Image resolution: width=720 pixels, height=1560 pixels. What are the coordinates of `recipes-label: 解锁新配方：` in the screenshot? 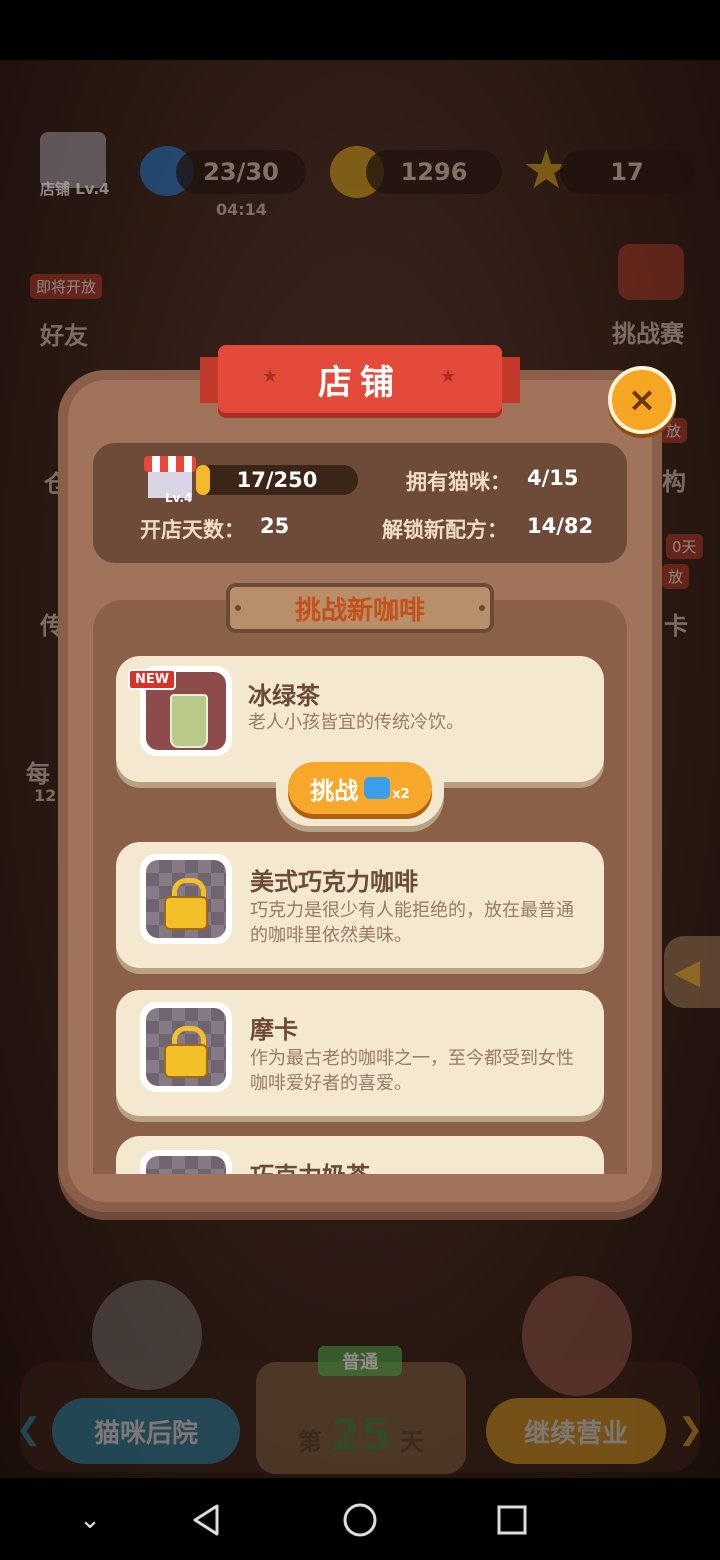 It's located at (445, 530).